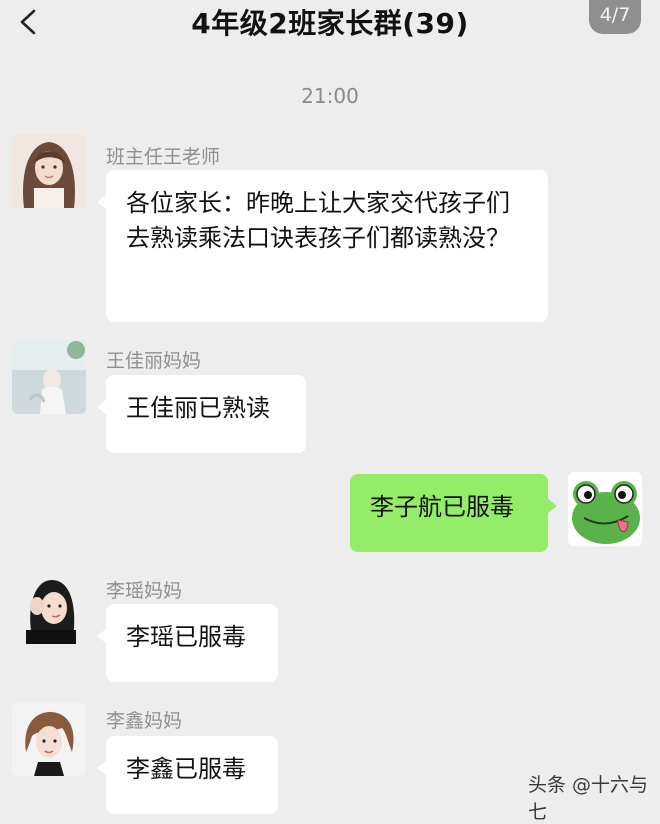 The width and height of the screenshot is (660, 824). I want to click on message-bubble: 王佳丽已熟读, so click(201, 414).